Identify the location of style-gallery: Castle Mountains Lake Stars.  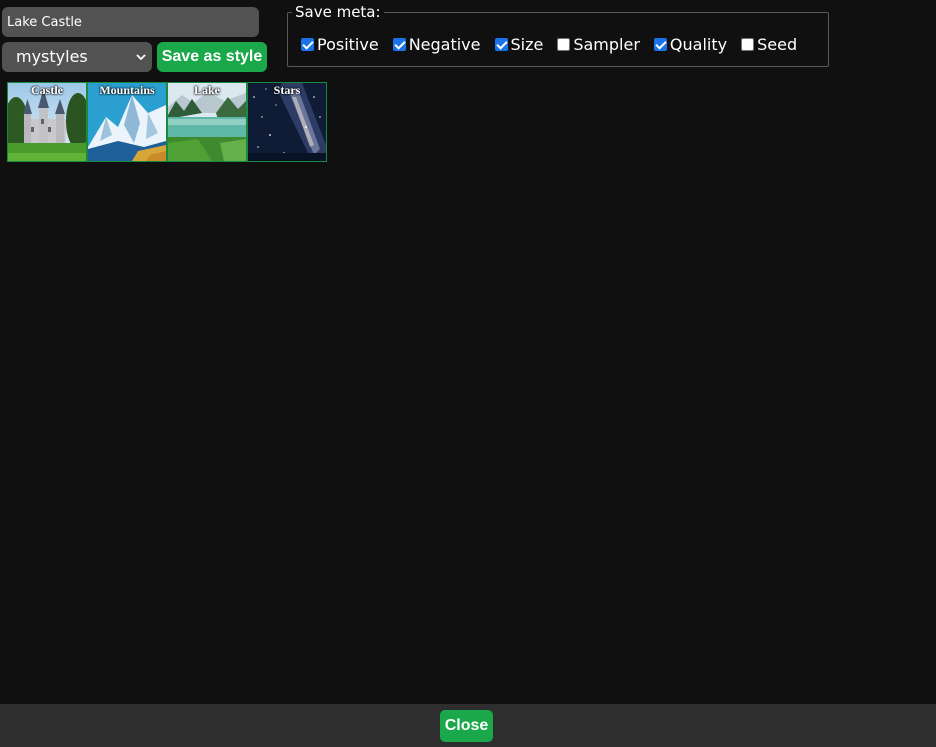
(167, 122).